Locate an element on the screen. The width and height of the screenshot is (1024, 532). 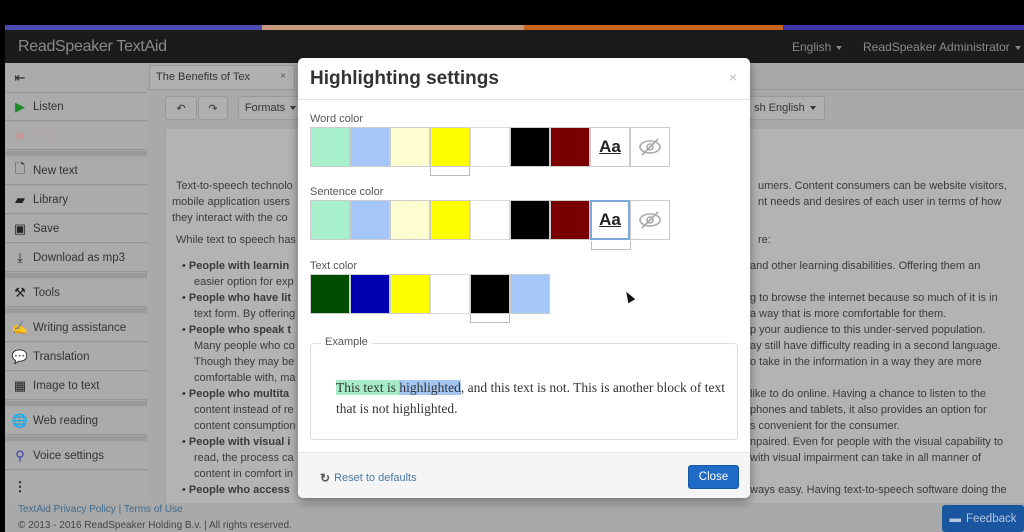
sidebar-item-label: Download as mp3 is located at coordinates (79, 257).